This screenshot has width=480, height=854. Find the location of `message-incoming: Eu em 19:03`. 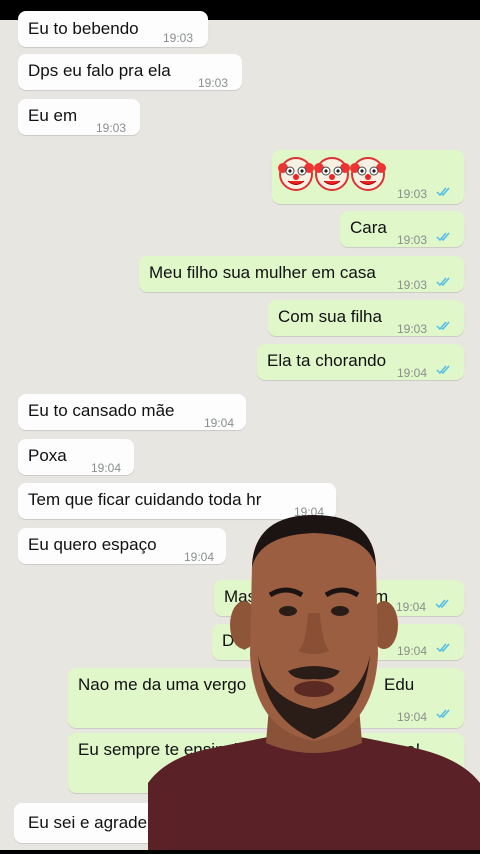

message-incoming: Eu em 19:03 is located at coordinates (79, 117).